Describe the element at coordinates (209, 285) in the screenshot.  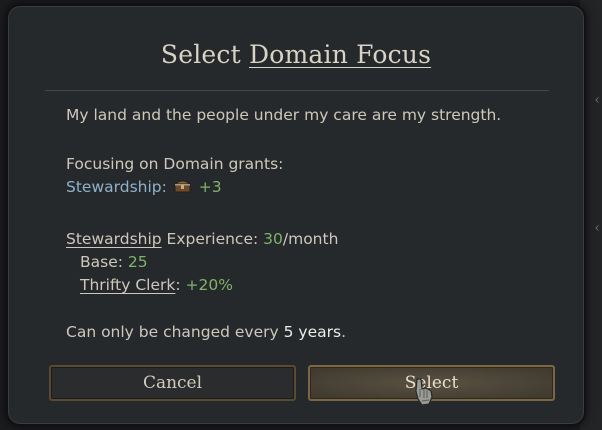
I see `modifier-value: +20%` at that location.